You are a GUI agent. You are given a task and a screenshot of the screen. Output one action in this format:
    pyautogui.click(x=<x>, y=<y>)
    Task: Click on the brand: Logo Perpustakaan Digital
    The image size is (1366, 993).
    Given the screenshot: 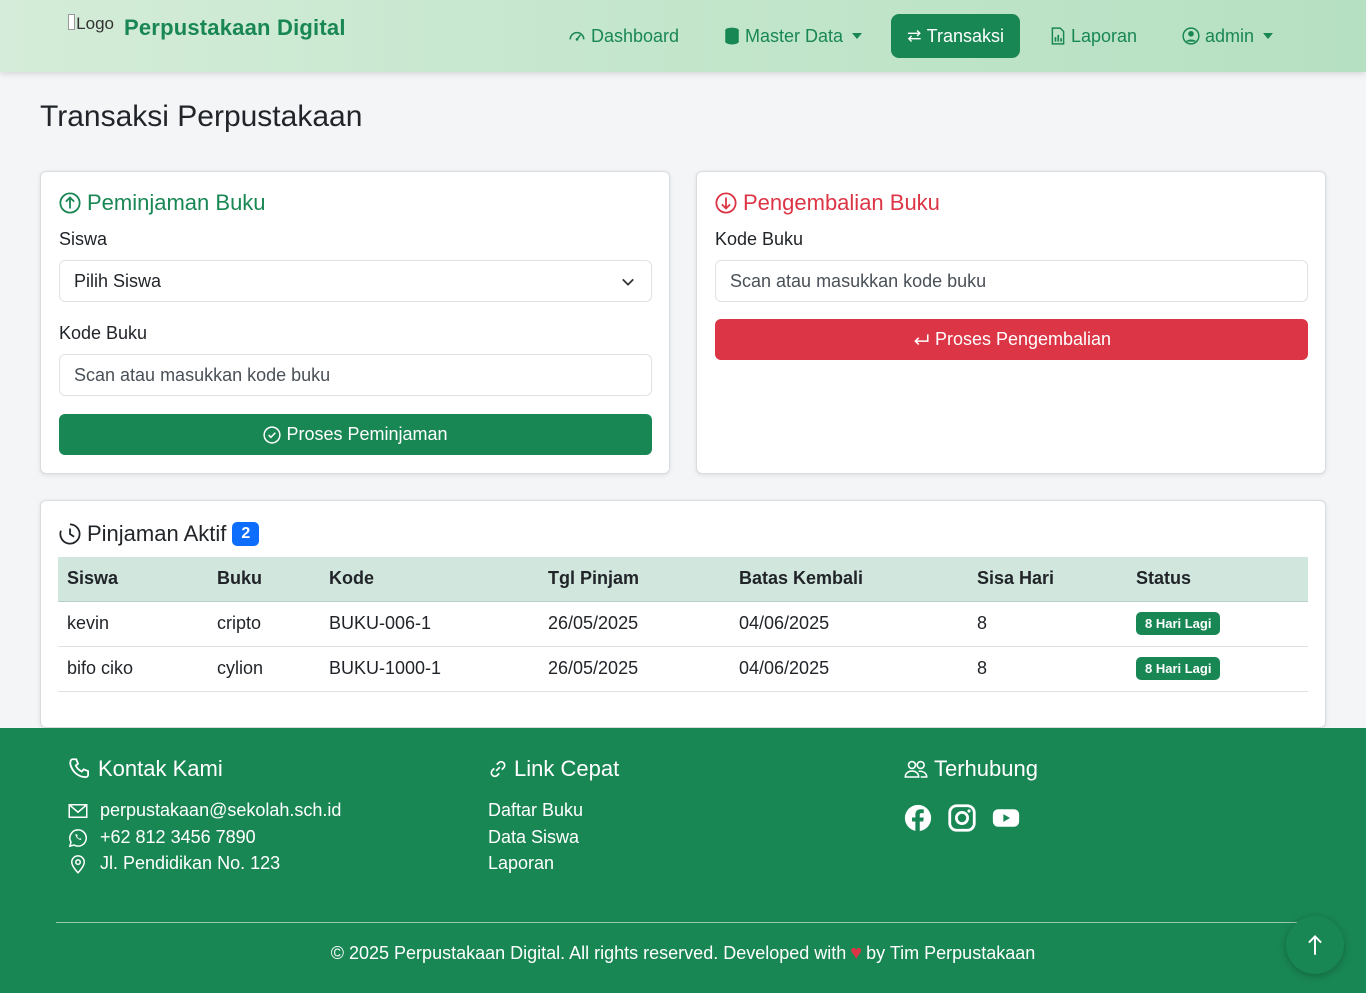 What is the action you would take?
    pyautogui.click(x=207, y=28)
    